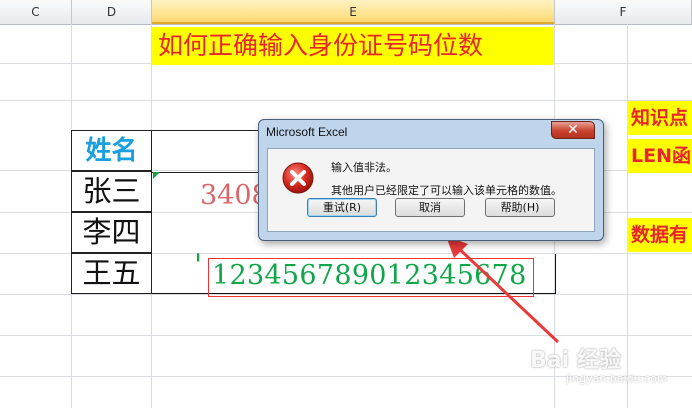 The width and height of the screenshot is (692, 408). Describe the element at coordinates (353, 12) in the screenshot. I see `column-header-e: E` at that location.